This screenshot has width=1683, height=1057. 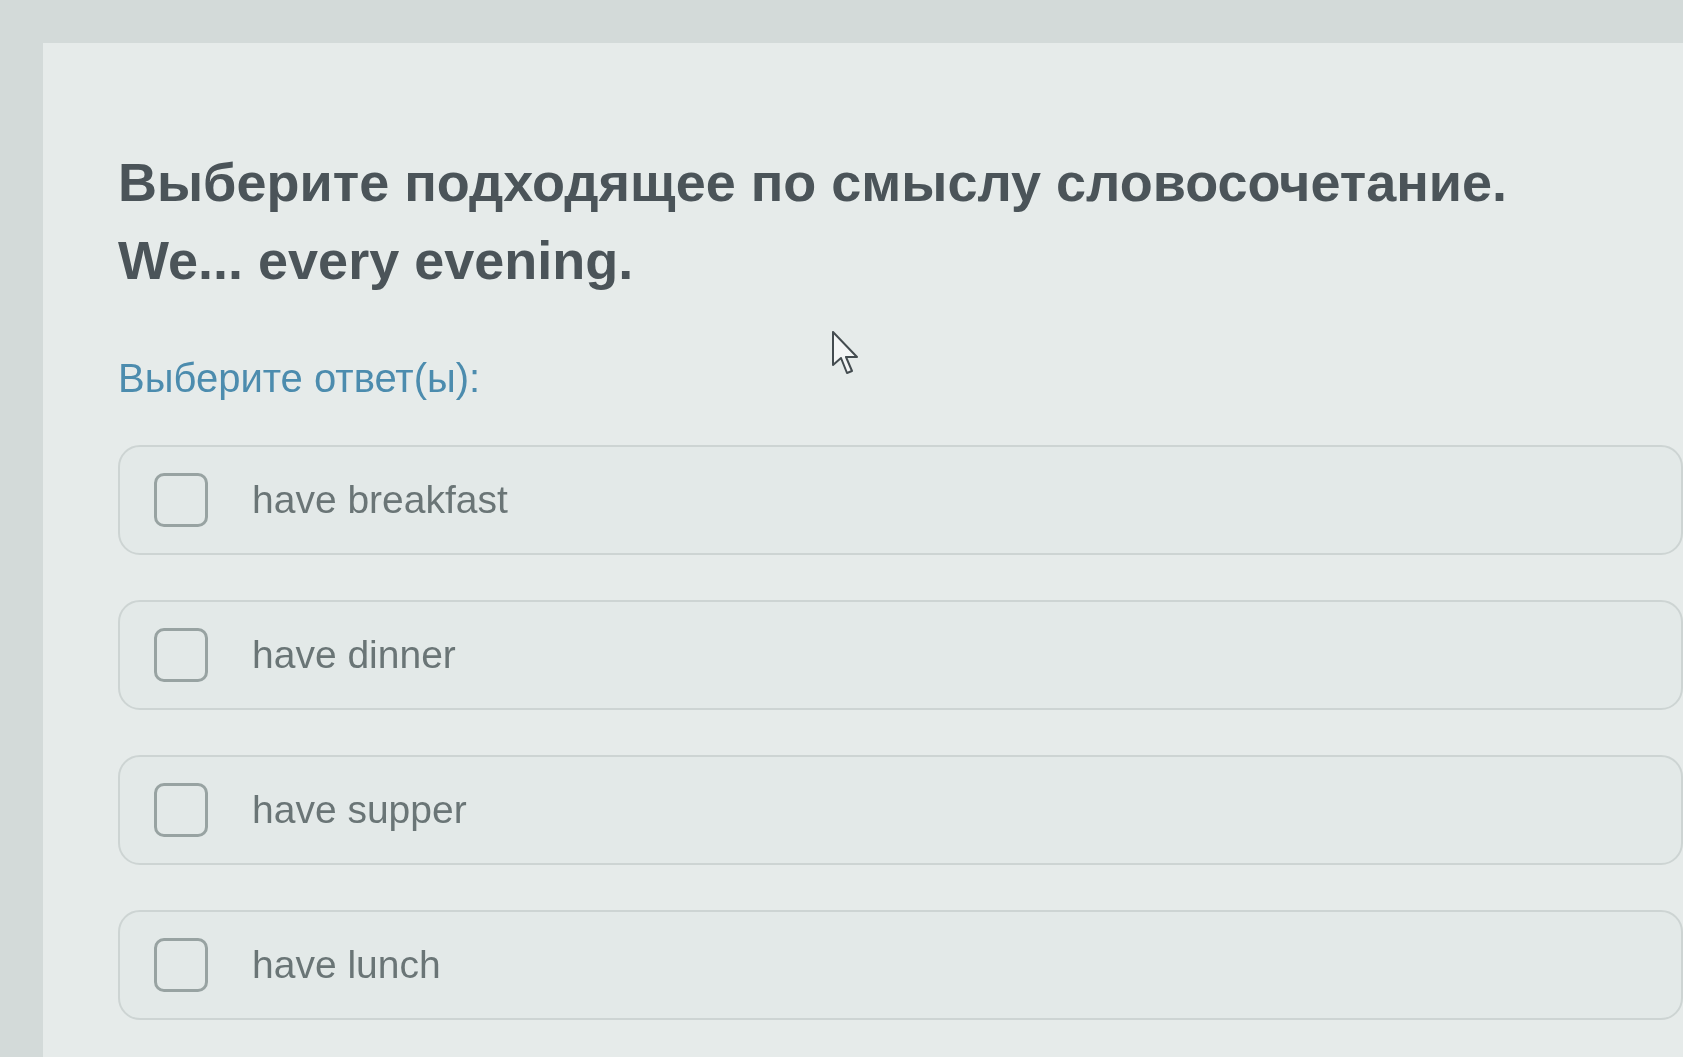 What do you see at coordinates (813, 182) in the screenshot?
I see `question-text: Выберите подходящее по смыслу словосочетание.` at bounding box center [813, 182].